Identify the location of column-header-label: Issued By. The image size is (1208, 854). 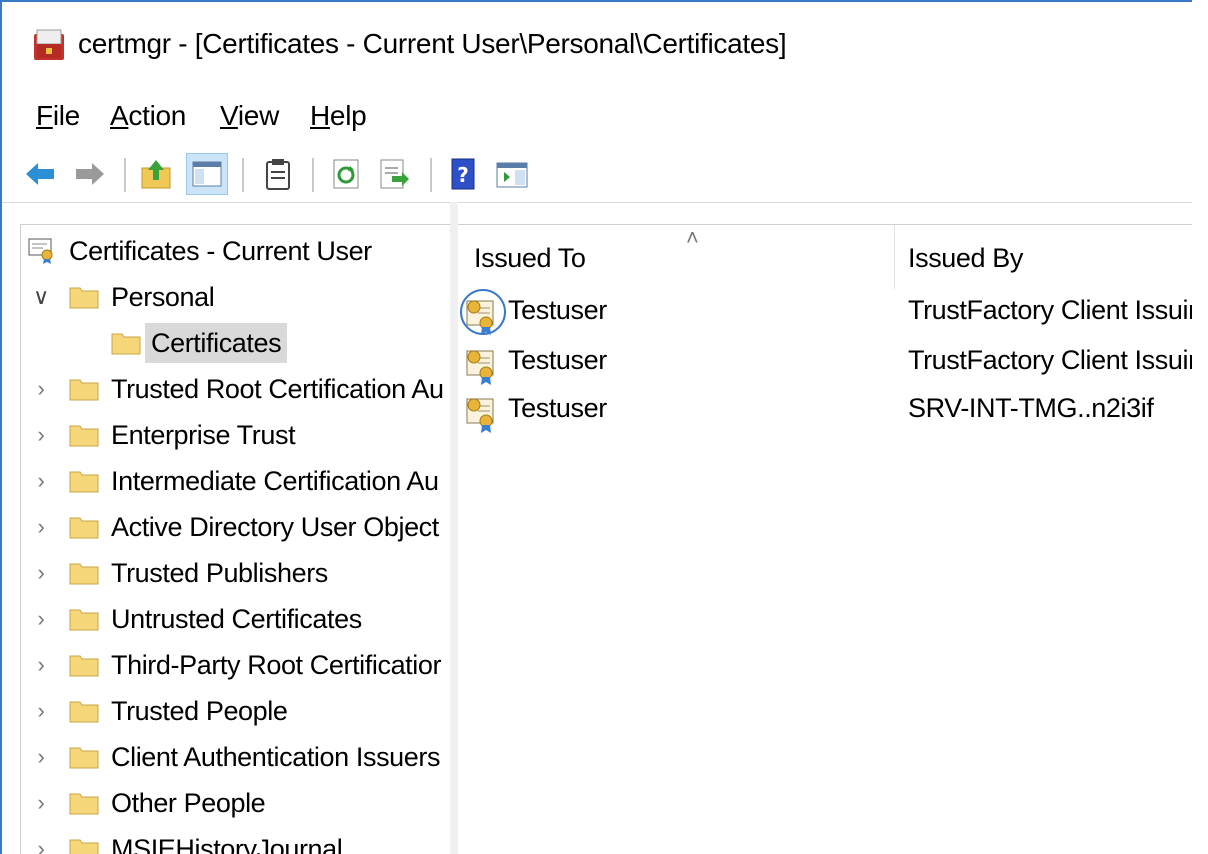
(965, 258).